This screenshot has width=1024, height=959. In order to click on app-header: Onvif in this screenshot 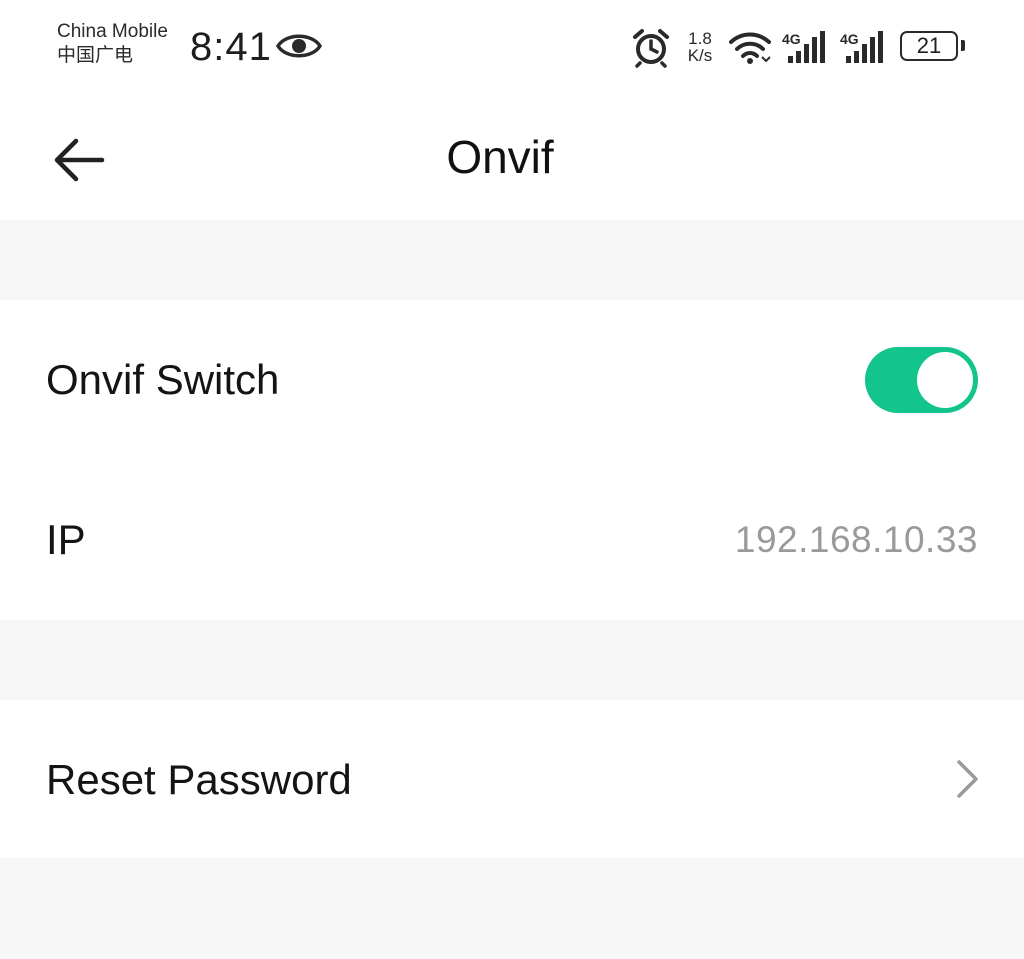, I will do `click(512, 157)`.